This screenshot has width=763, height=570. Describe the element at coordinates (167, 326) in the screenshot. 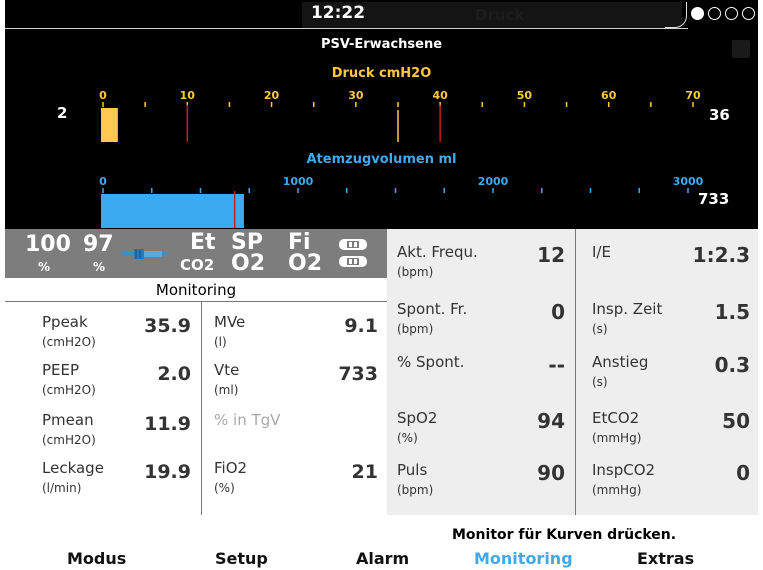

I see `metric-value: 35.9` at that location.